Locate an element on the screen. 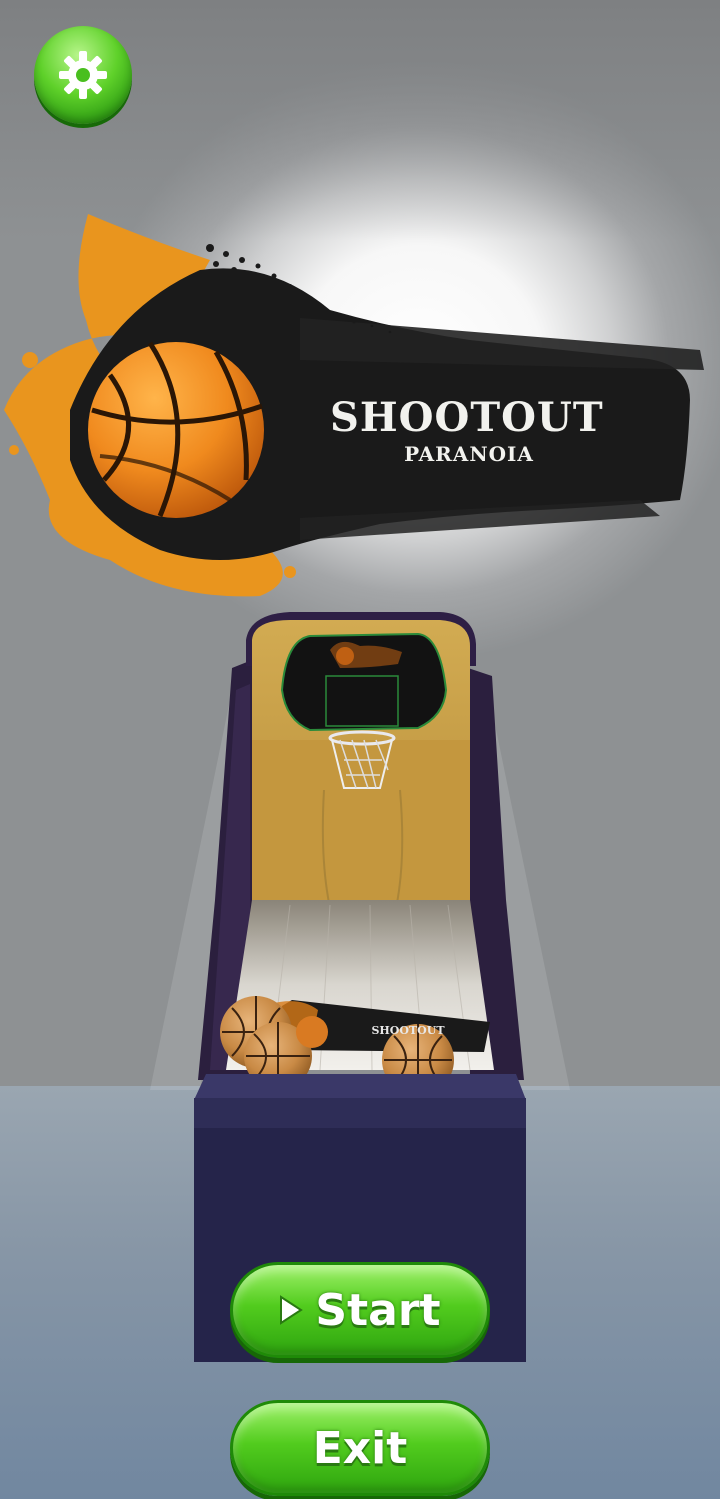 This screenshot has width=720, height=1499. start-button: Start is located at coordinates (360, 1310).